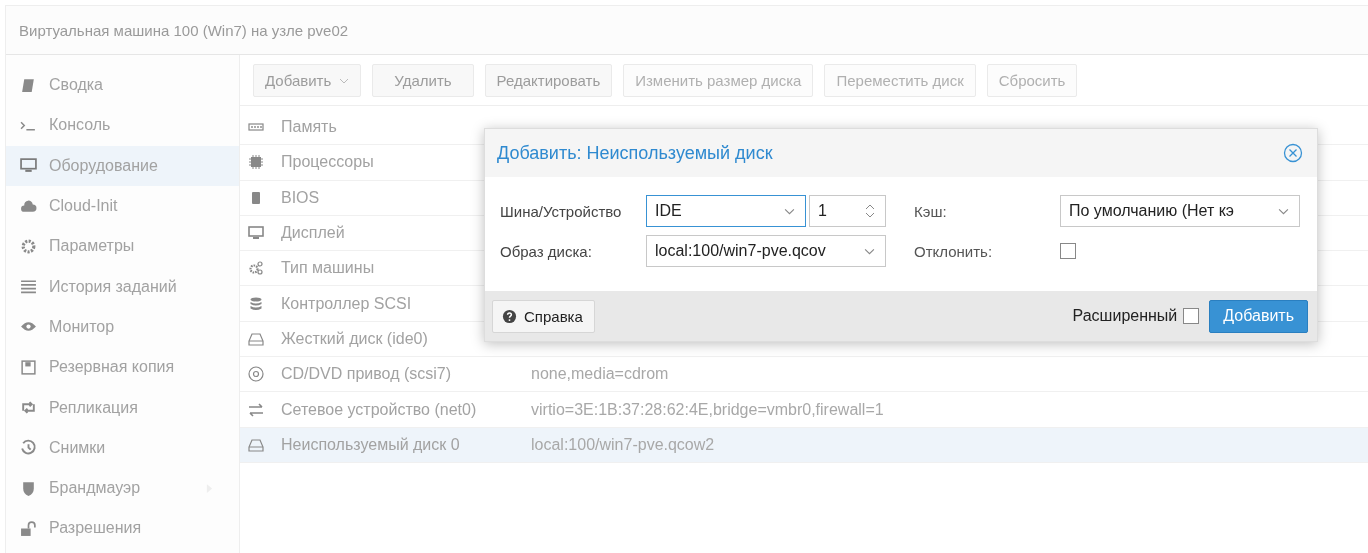 The image size is (1368, 553). Describe the element at coordinates (328, 268) in the screenshot. I see `hardware-name: Тип машины` at that location.